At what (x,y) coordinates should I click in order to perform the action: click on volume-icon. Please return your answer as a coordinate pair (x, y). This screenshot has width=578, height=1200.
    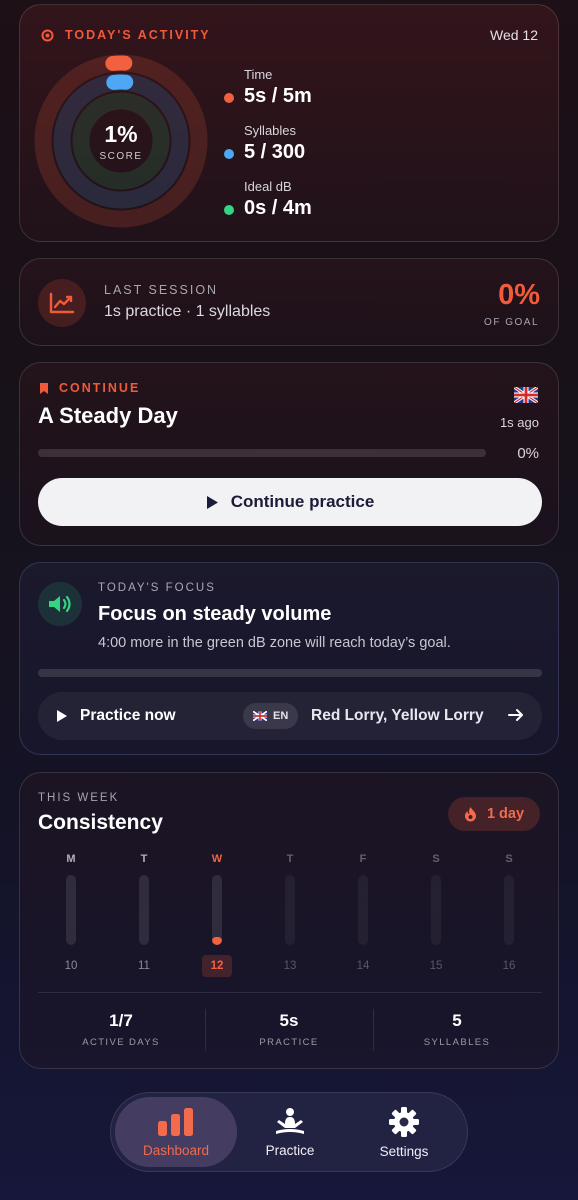
    Looking at the image, I should click on (60, 604).